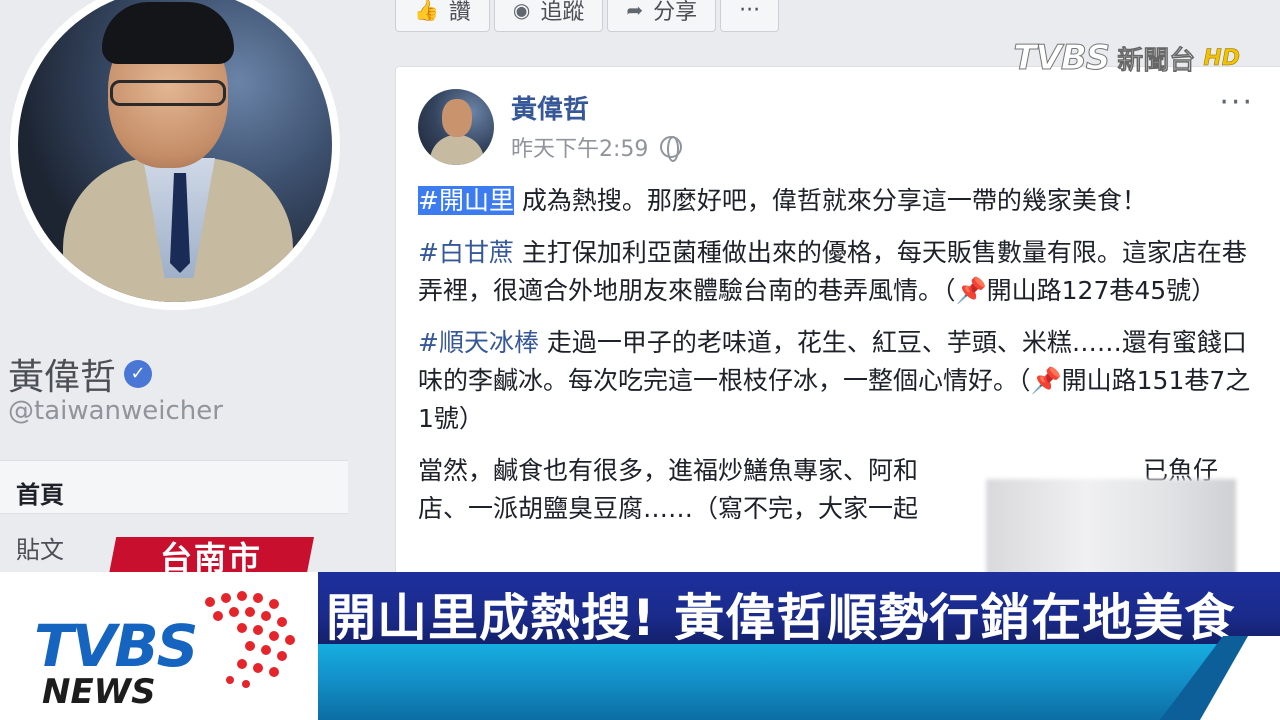 The height and width of the screenshot is (720, 1280). What do you see at coordinates (1101, 290) in the screenshot?
I see `post-address: 開山路127巷45號）` at bounding box center [1101, 290].